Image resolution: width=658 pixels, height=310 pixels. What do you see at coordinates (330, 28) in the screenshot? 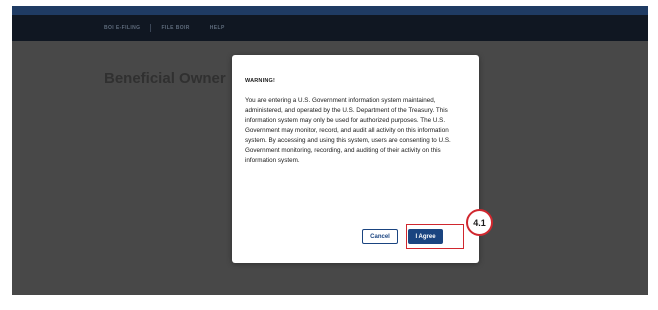
I see `top-navbar: BOI E-FILING FILE BOIR HELP` at bounding box center [330, 28].